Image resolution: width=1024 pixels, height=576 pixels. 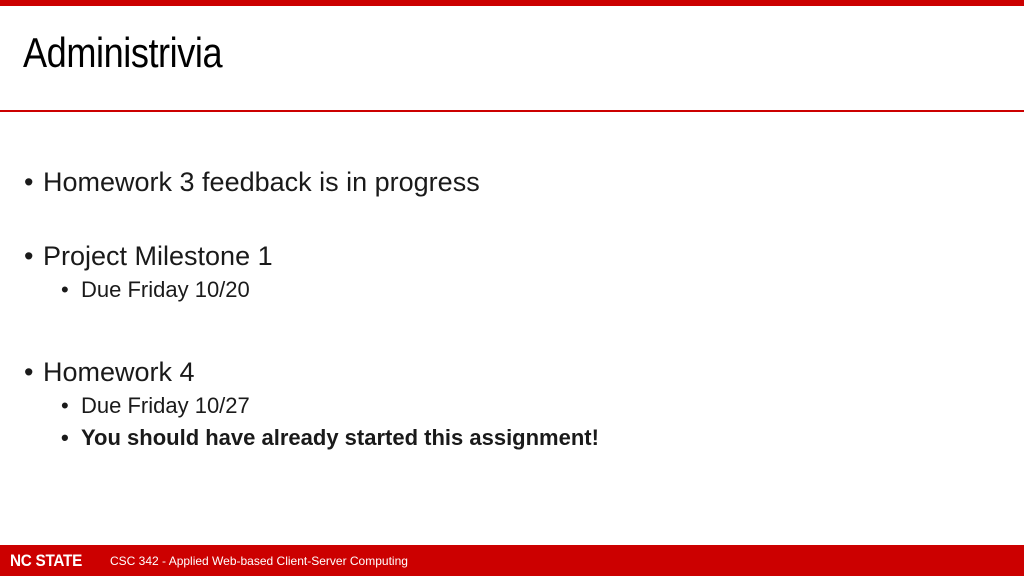 I want to click on bullet-text: Project Milestone 1, so click(x=158, y=256).